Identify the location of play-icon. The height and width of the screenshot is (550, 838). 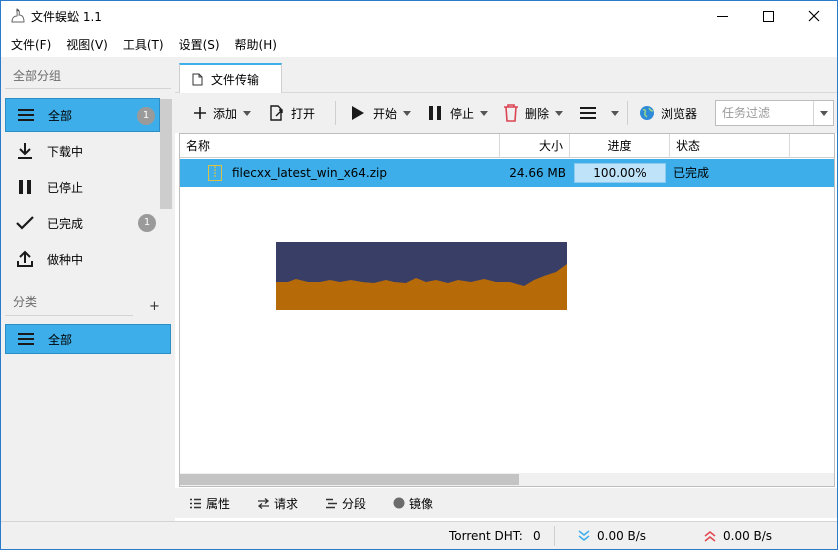
(358, 113).